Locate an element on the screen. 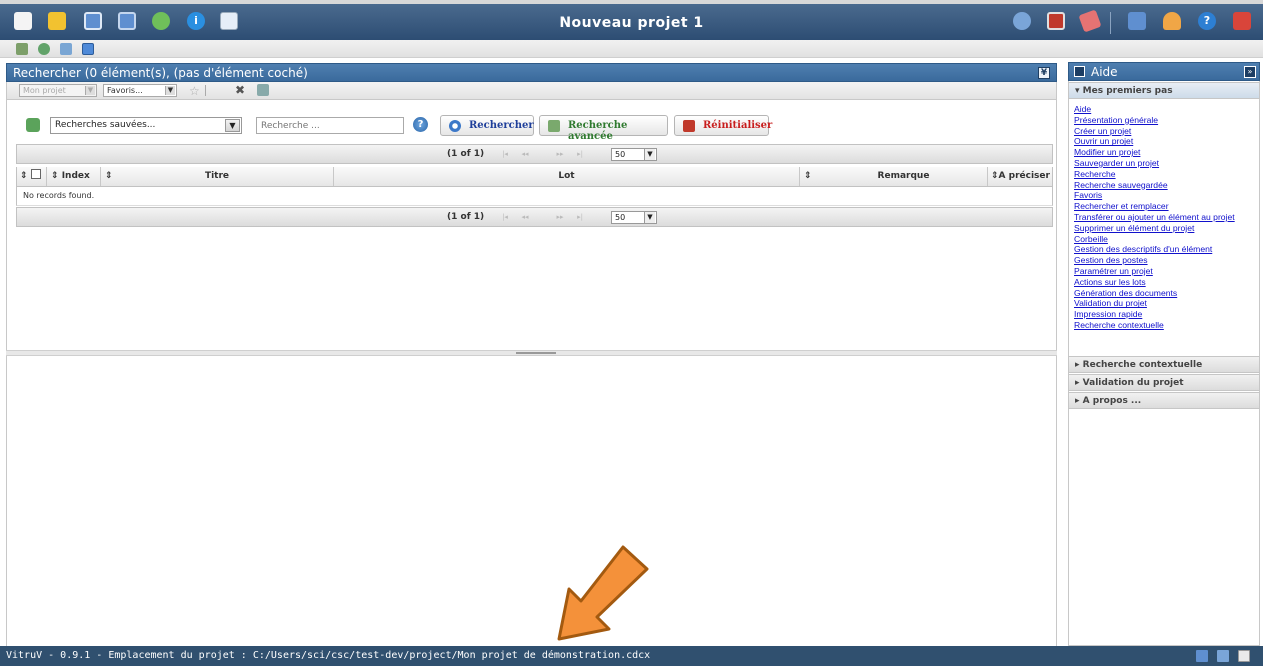  help-link: Impression rapide is located at coordinates (1166, 314).